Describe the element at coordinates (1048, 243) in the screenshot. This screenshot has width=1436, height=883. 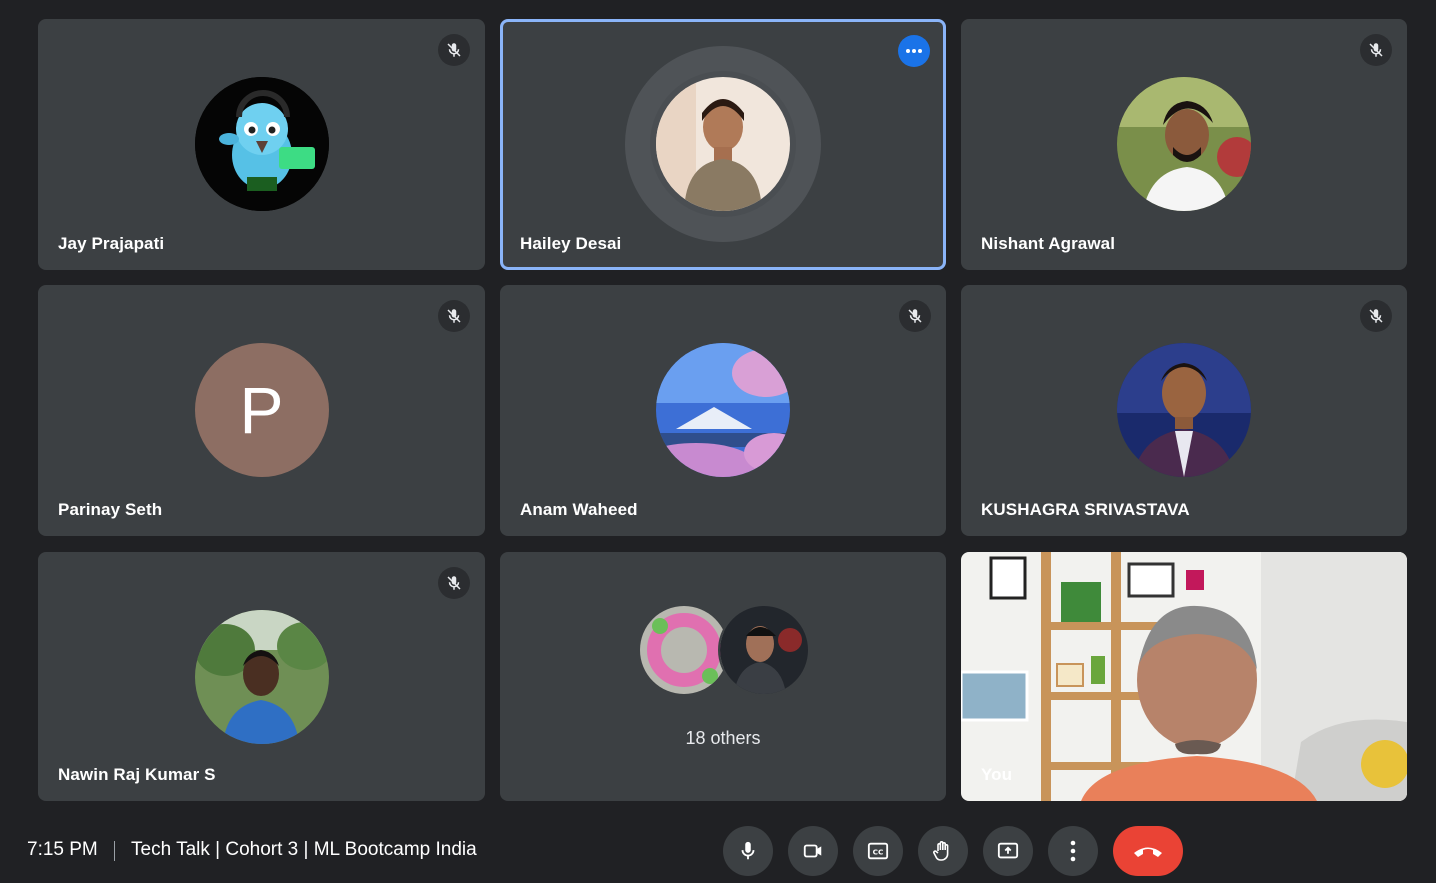
I see `participant-name: Nishant Agrawal` at that location.